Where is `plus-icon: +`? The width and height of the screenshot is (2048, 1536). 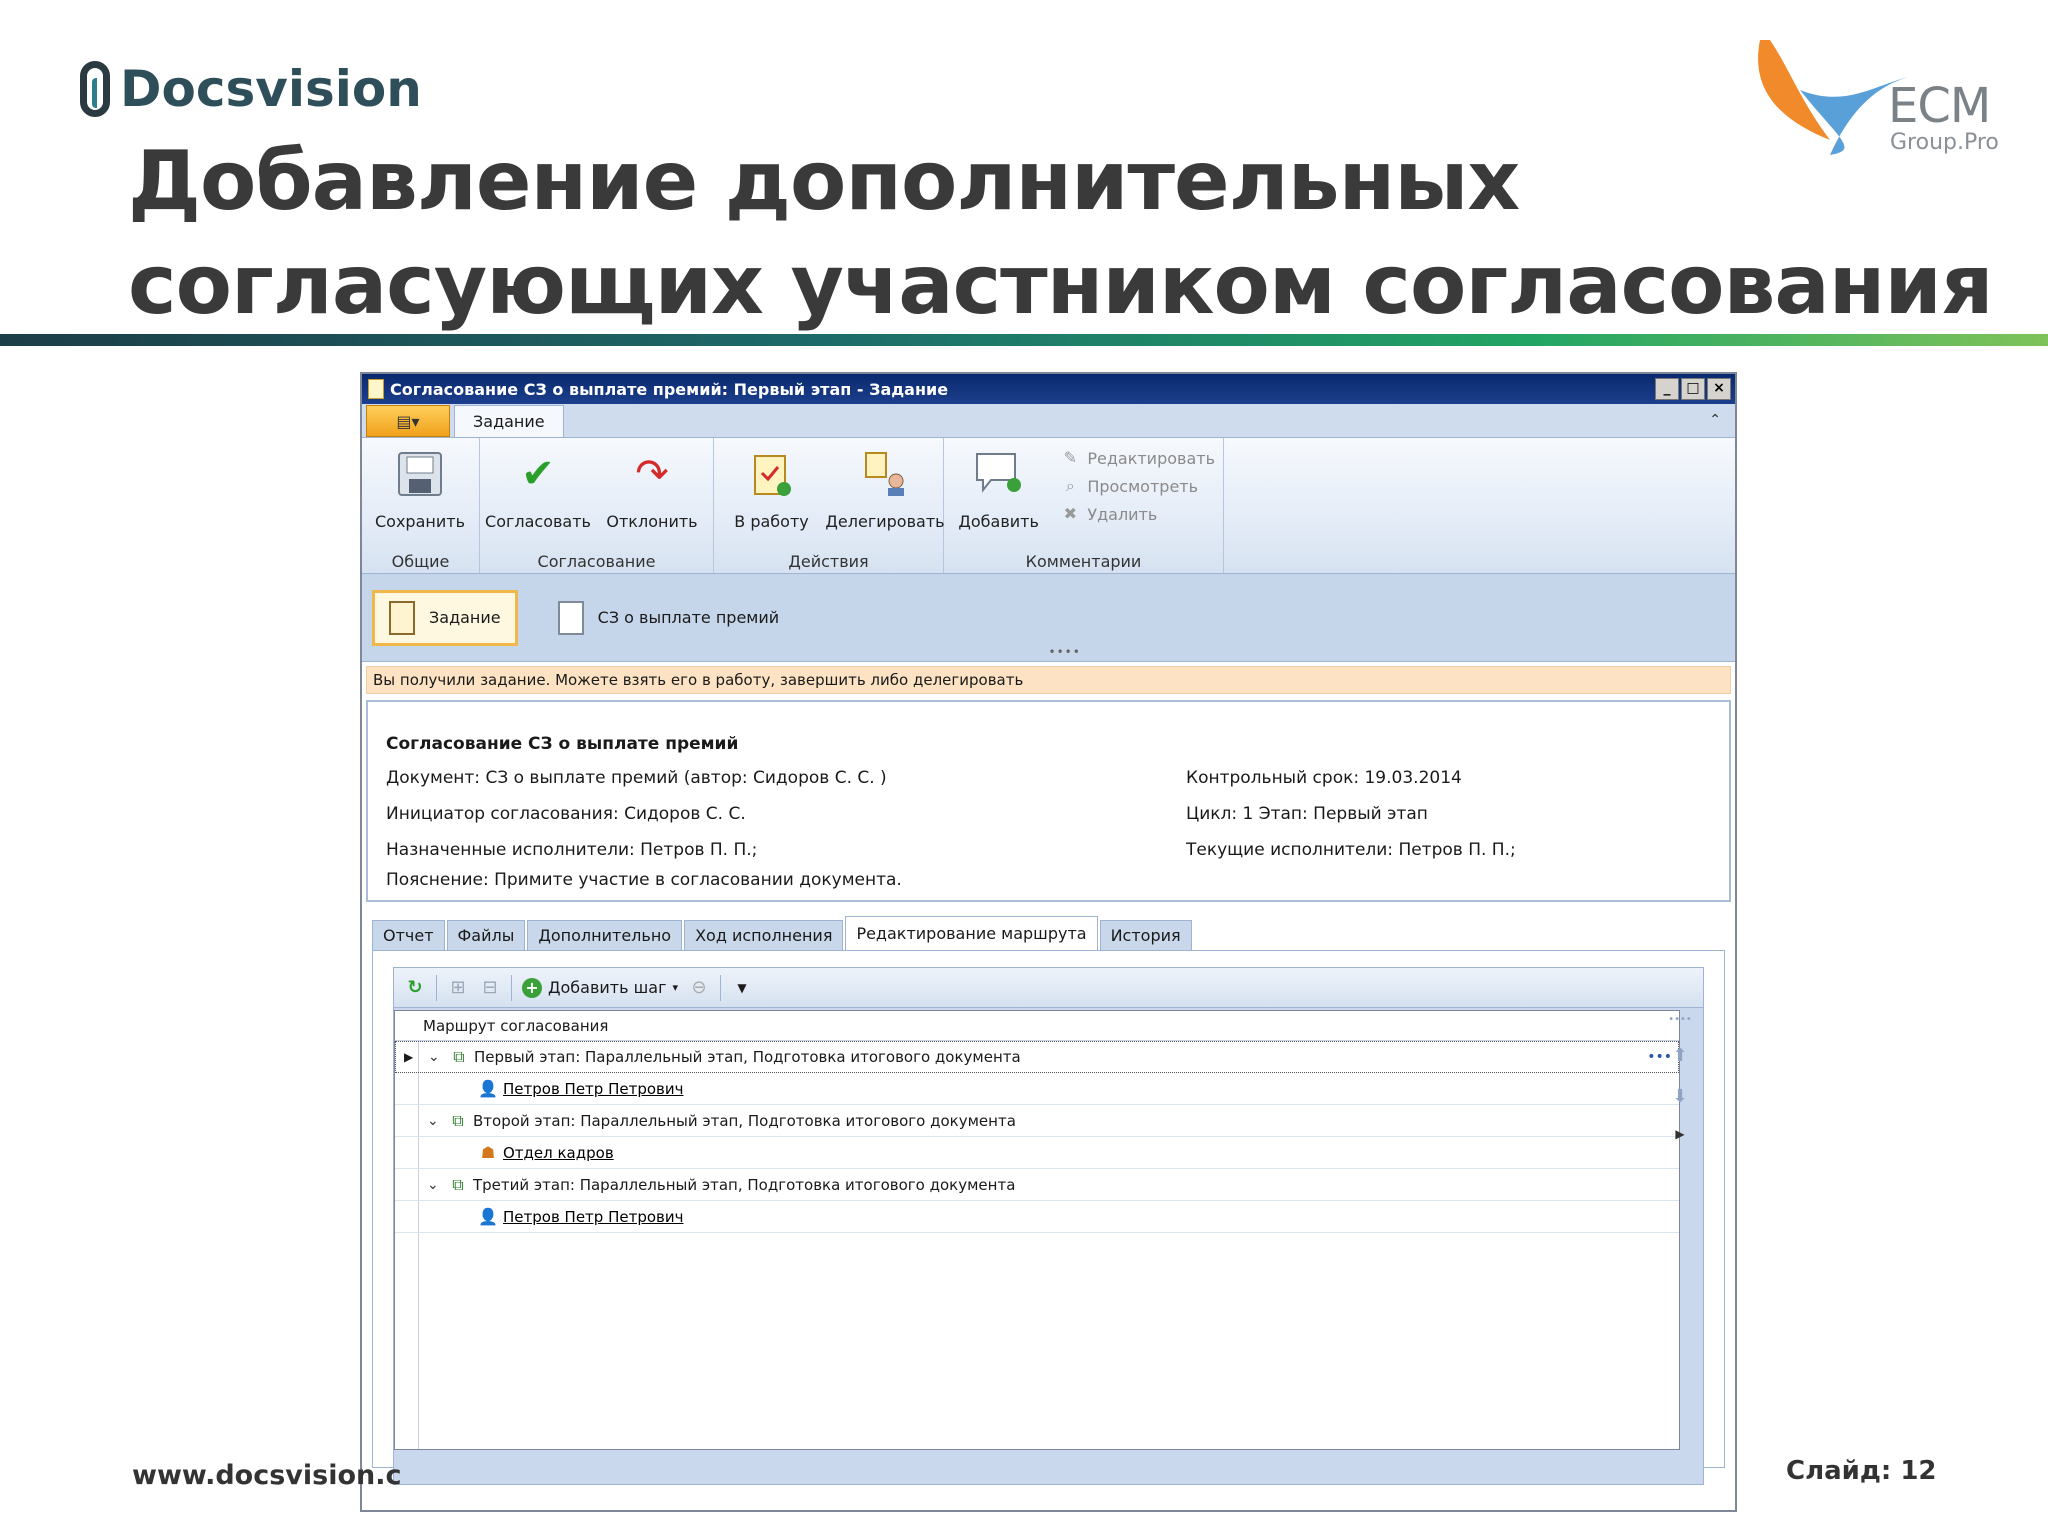 plus-icon: + is located at coordinates (532, 987).